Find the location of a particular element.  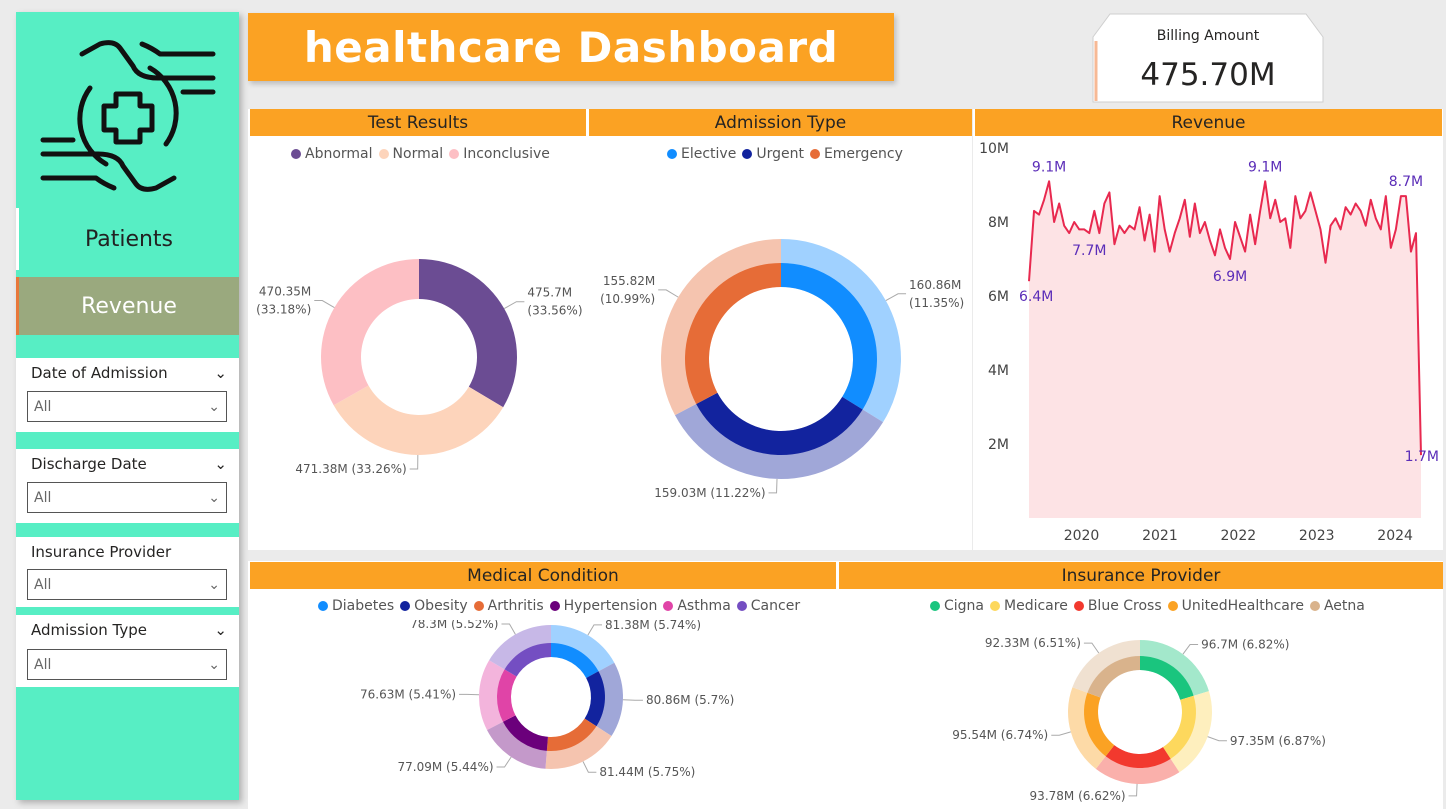

legend-item: Blue Cross is located at coordinates (1117, 606).